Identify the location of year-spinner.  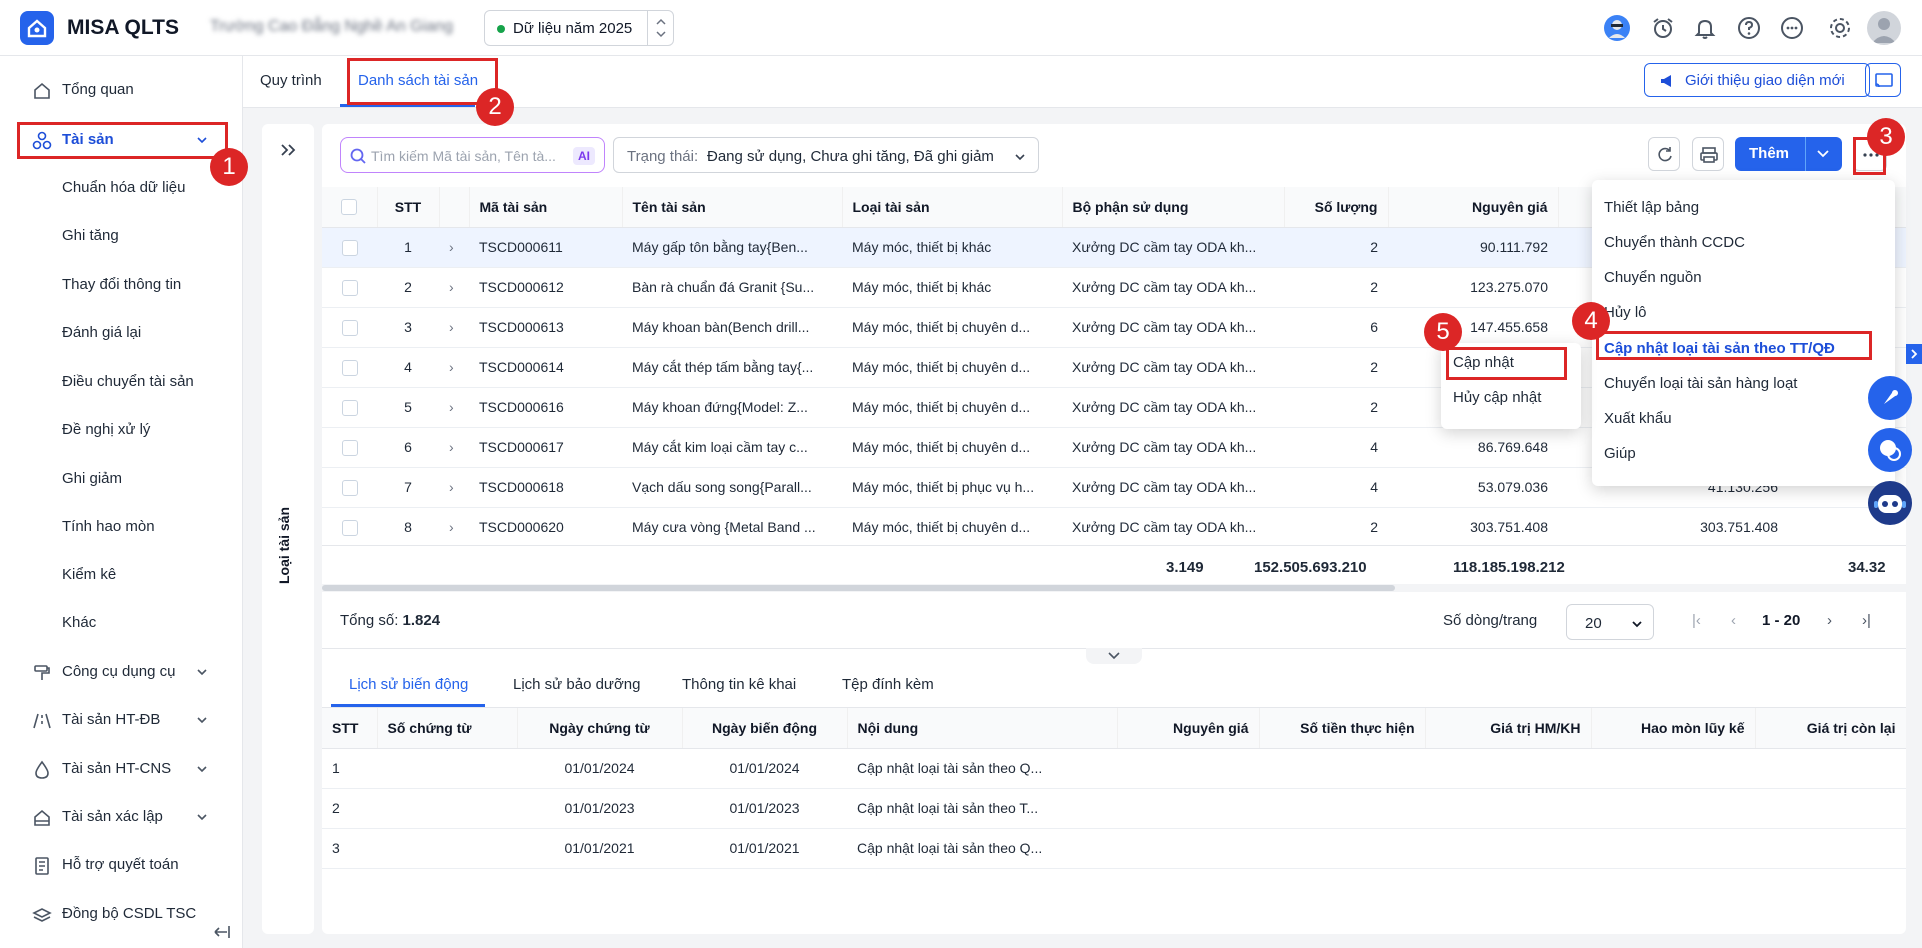
(660, 28).